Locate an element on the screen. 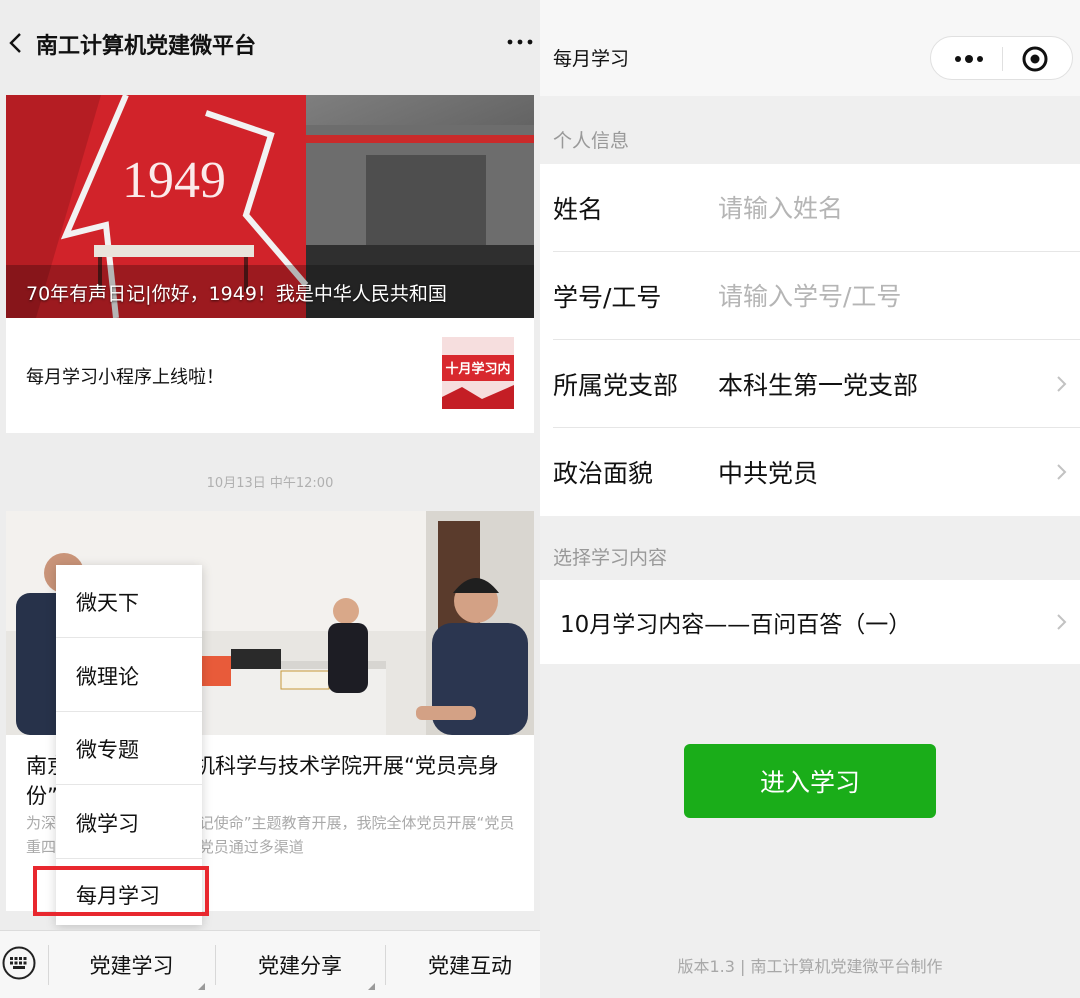 The image size is (1080, 998). enter-study-button: 进入学习 is located at coordinates (810, 781).